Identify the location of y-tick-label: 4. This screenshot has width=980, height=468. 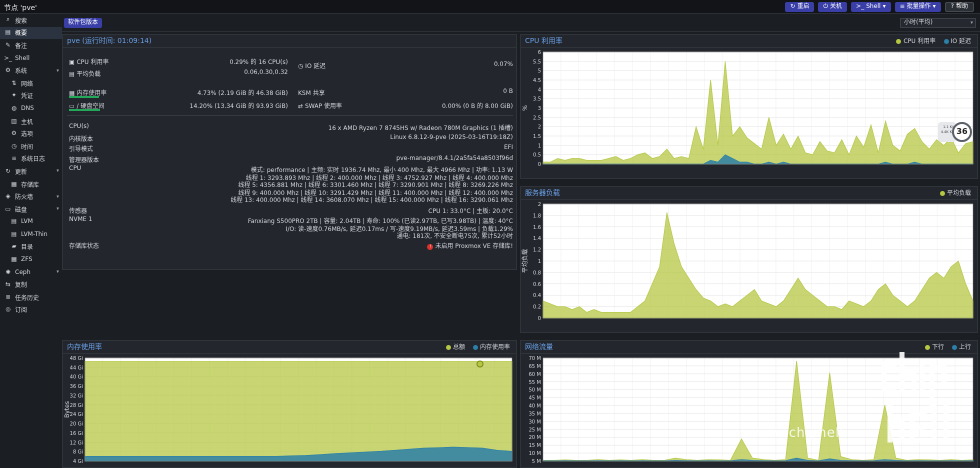
(539, 90).